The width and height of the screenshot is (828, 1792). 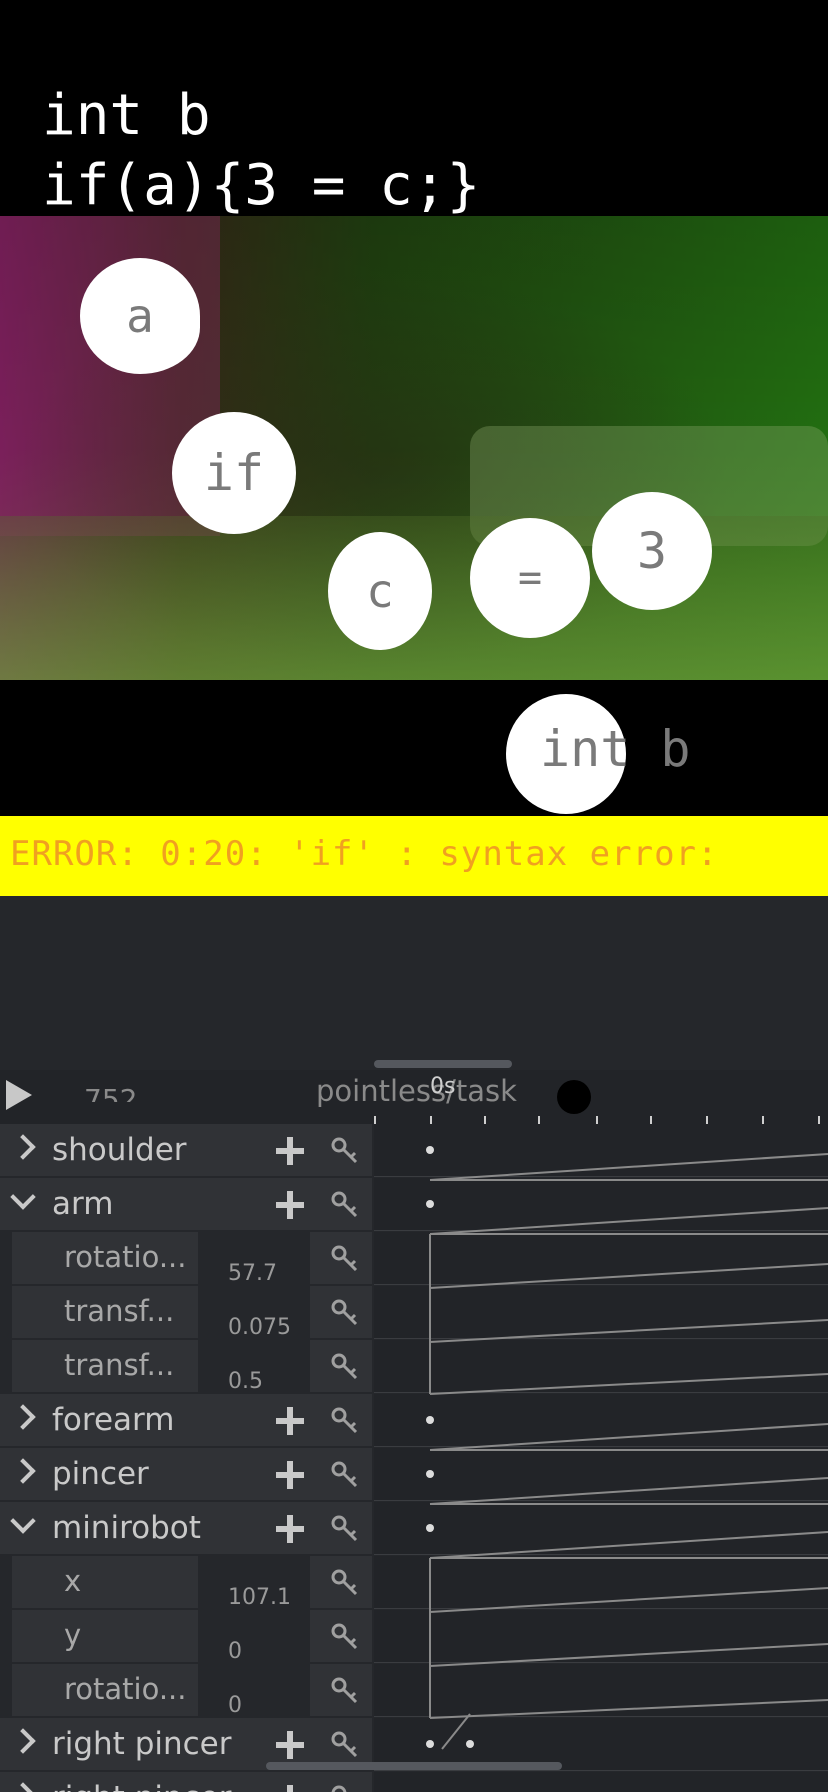 What do you see at coordinates (186, 1420) in the screenshot?
I see `track-header-forearm: forearm` at bounding box center [186, 1420].